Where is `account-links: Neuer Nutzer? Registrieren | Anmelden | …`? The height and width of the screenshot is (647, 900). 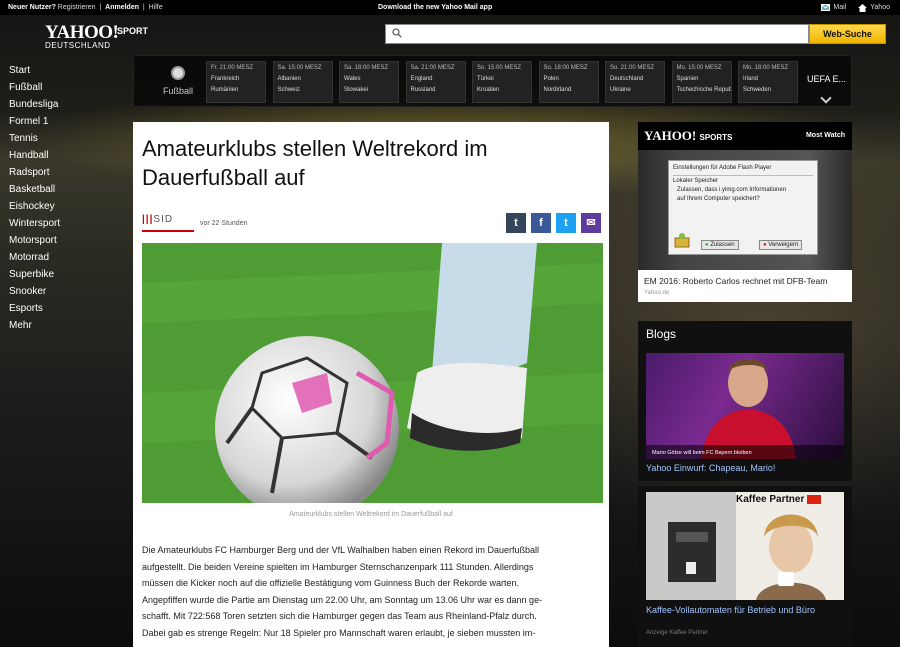 account-links: Neuer Nutzer? Registrieren | Anmelden | … is located at coordinates (85, 7).